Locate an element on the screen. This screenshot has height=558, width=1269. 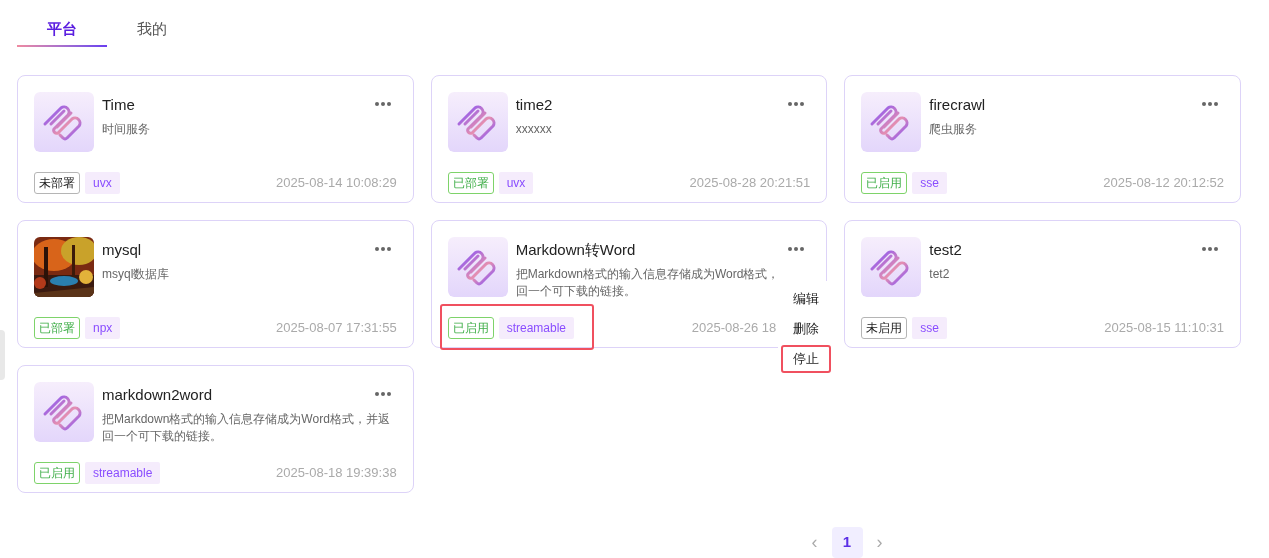
card-description: 时间服务 is located at coordinates (126, 129).